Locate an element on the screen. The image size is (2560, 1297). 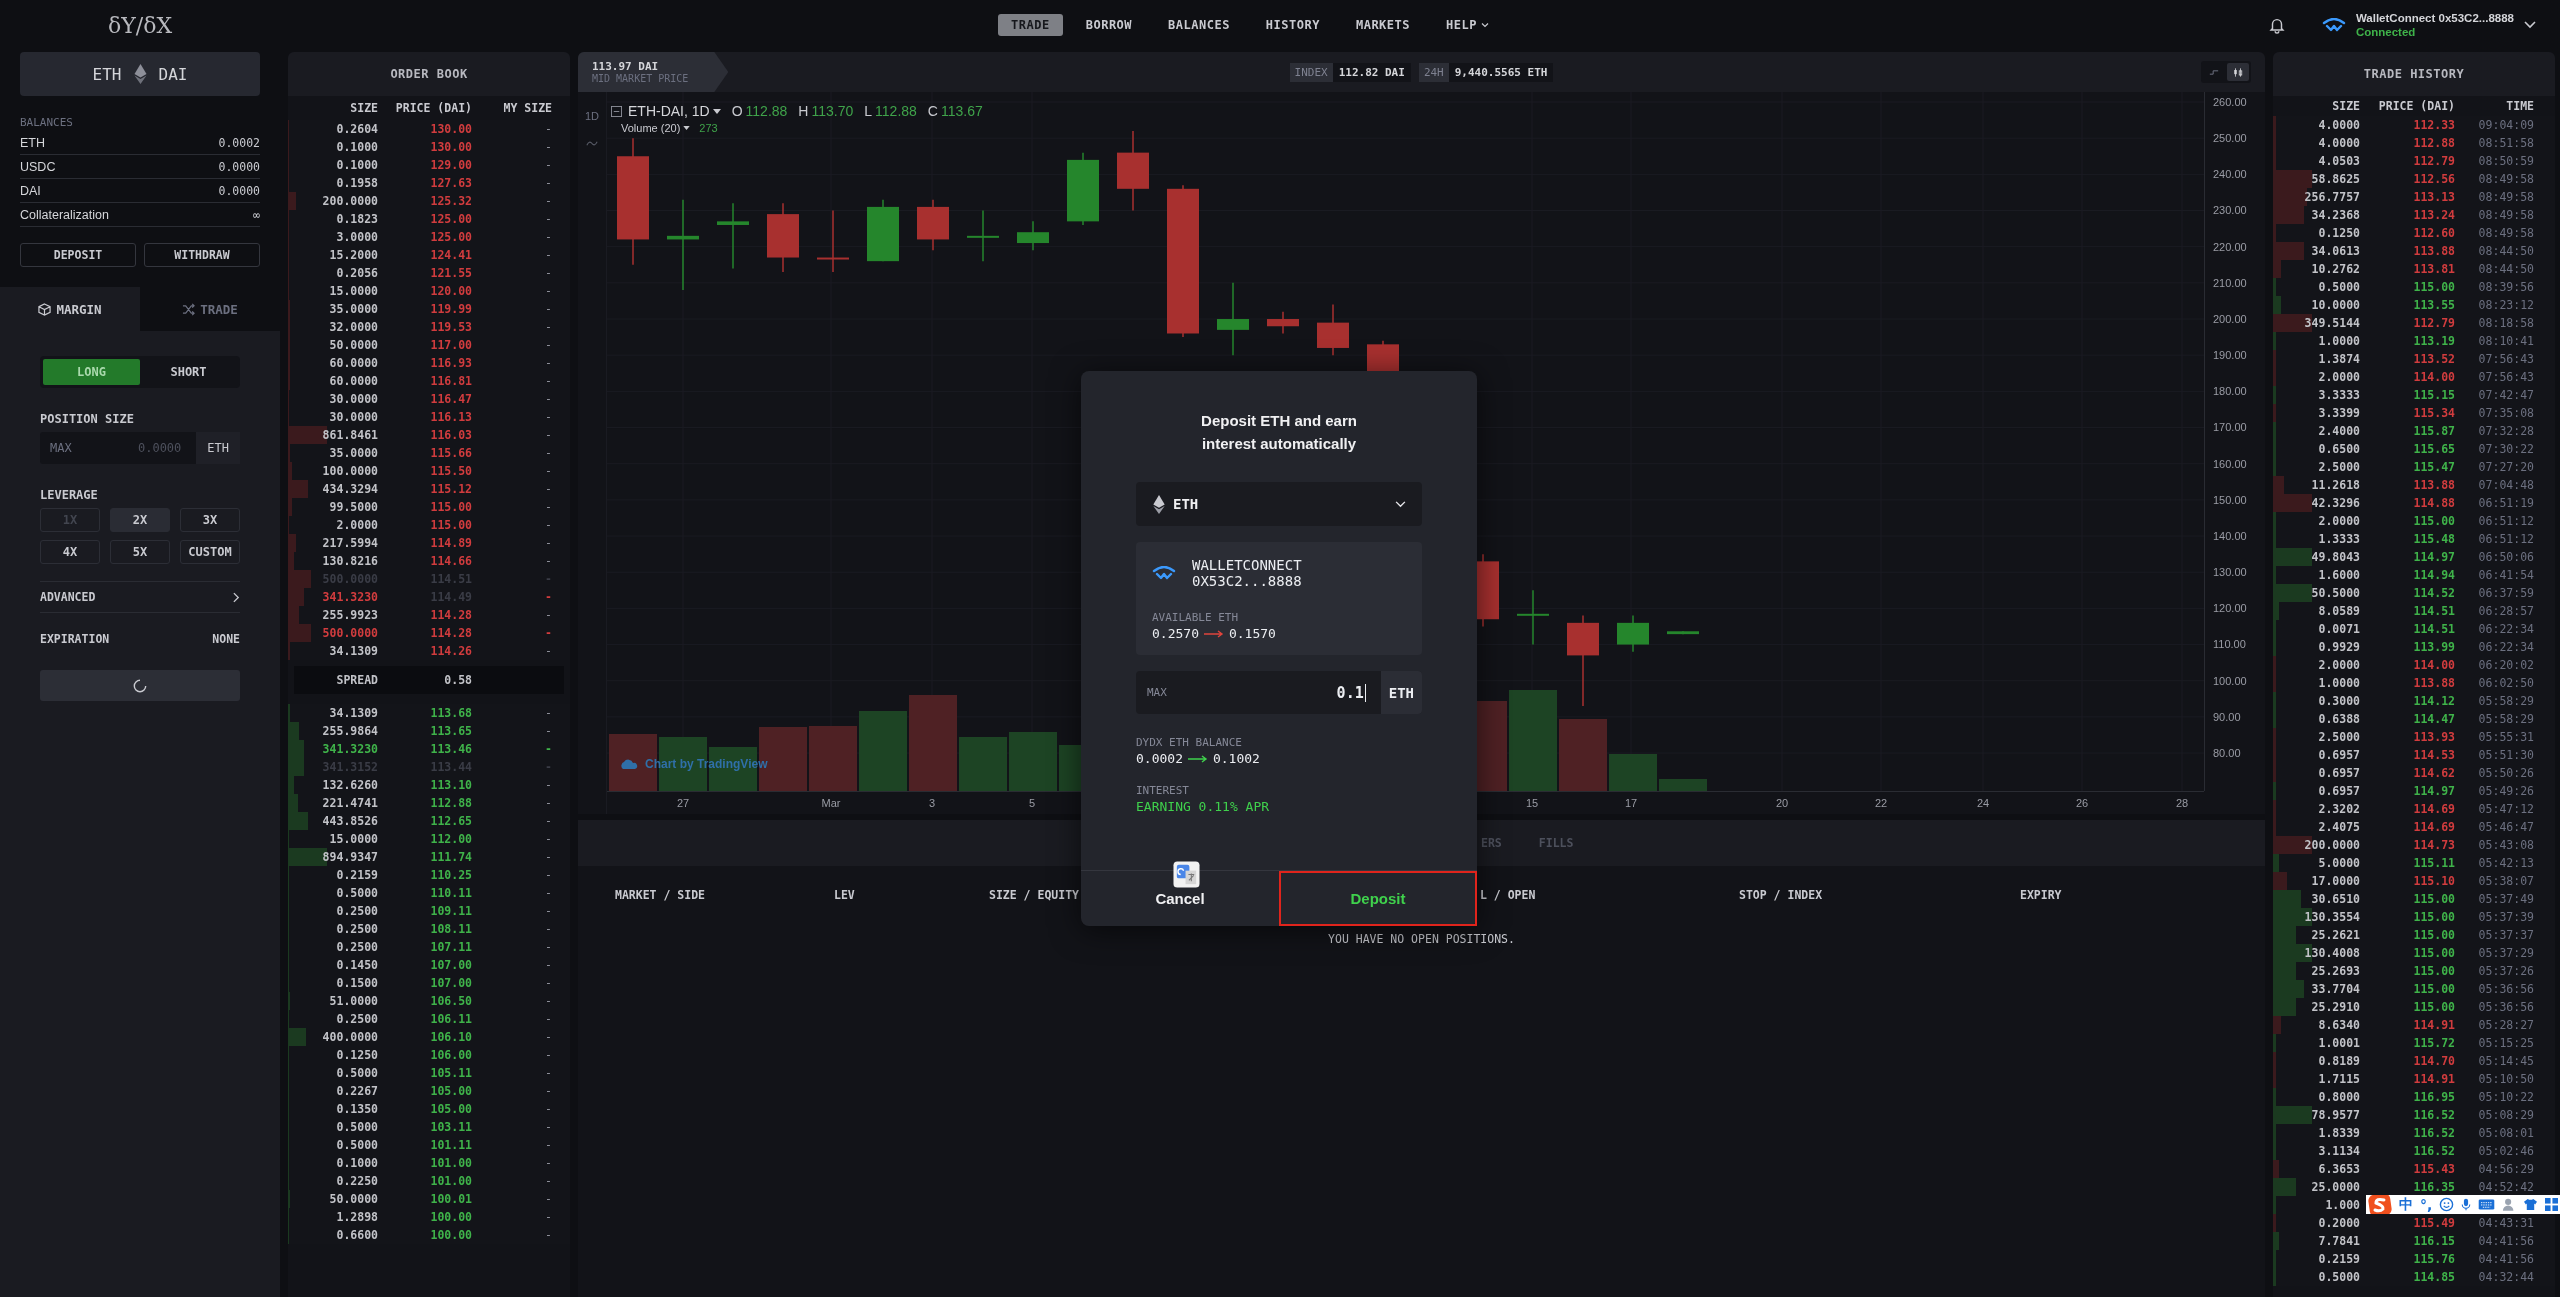
leverage-option: 4X is located at coordinates (70, 552).